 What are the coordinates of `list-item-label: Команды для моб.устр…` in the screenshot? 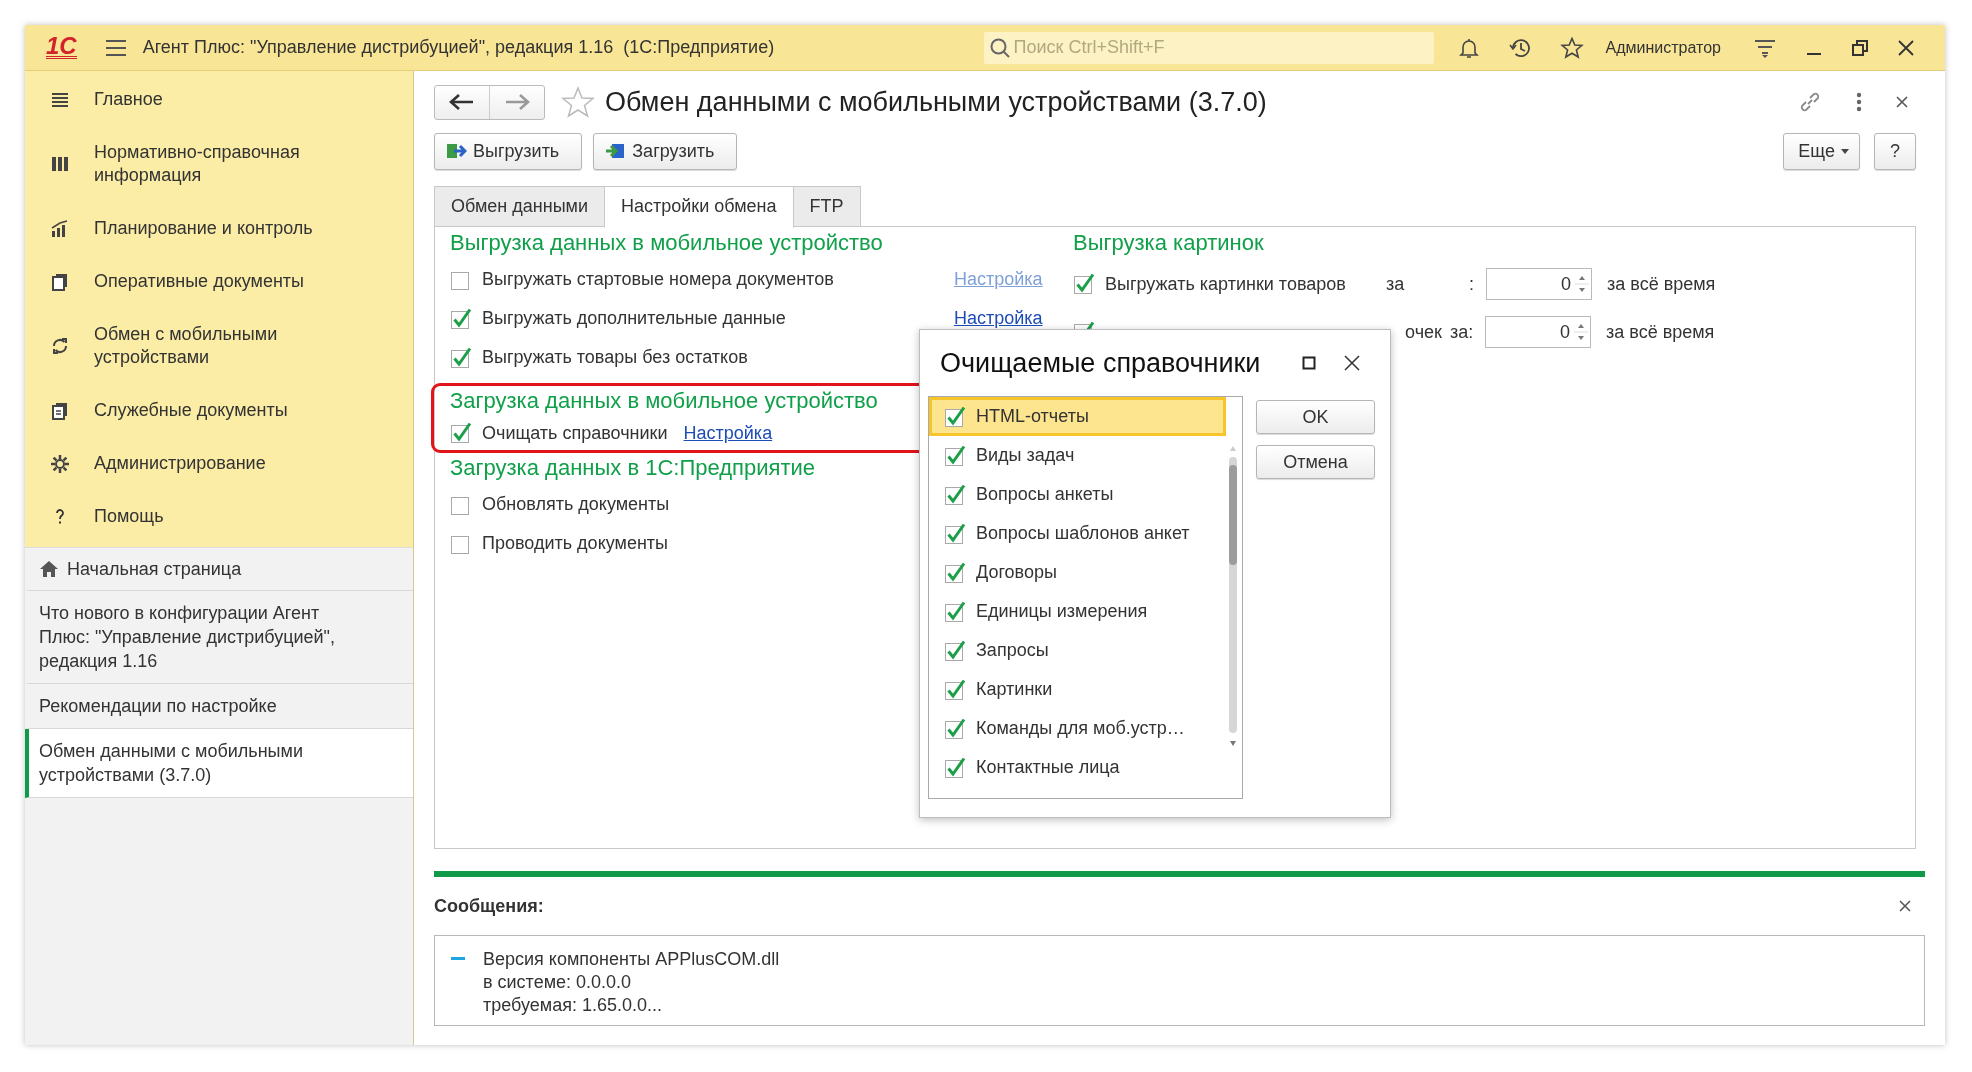 It's located at (1080, 728).